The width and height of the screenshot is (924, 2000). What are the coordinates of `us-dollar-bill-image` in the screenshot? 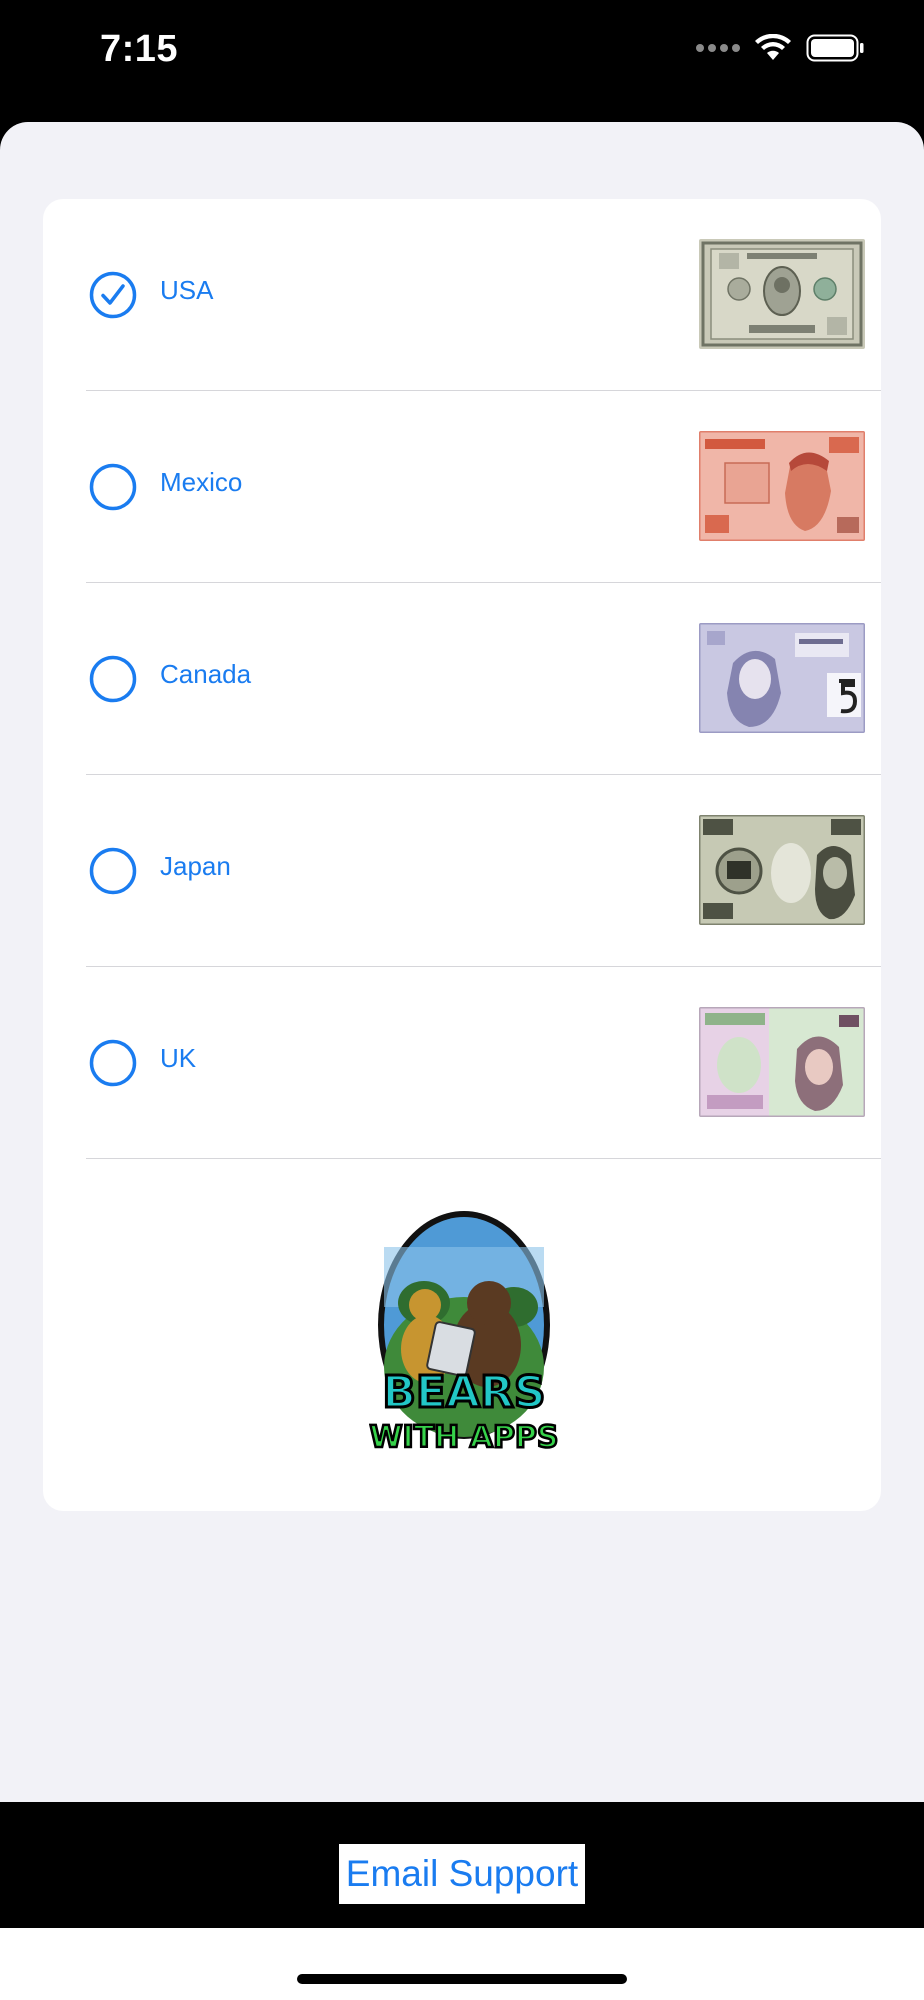 It's located at (782, 294).